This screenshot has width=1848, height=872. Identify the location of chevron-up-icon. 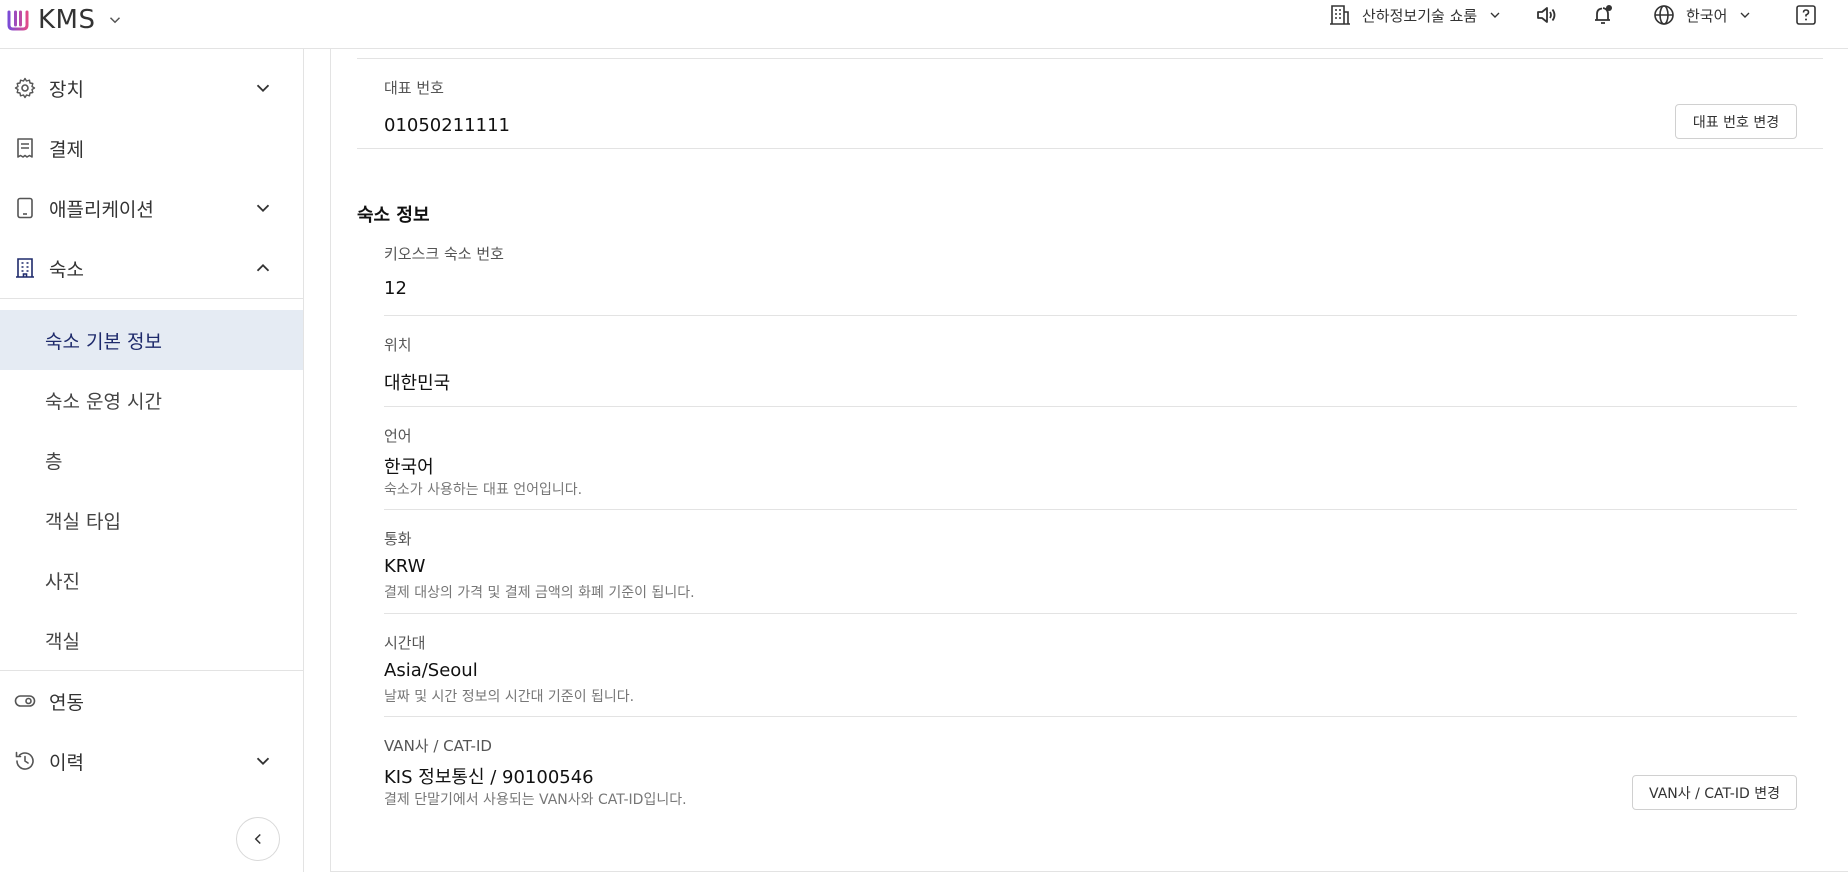
(263, 267).